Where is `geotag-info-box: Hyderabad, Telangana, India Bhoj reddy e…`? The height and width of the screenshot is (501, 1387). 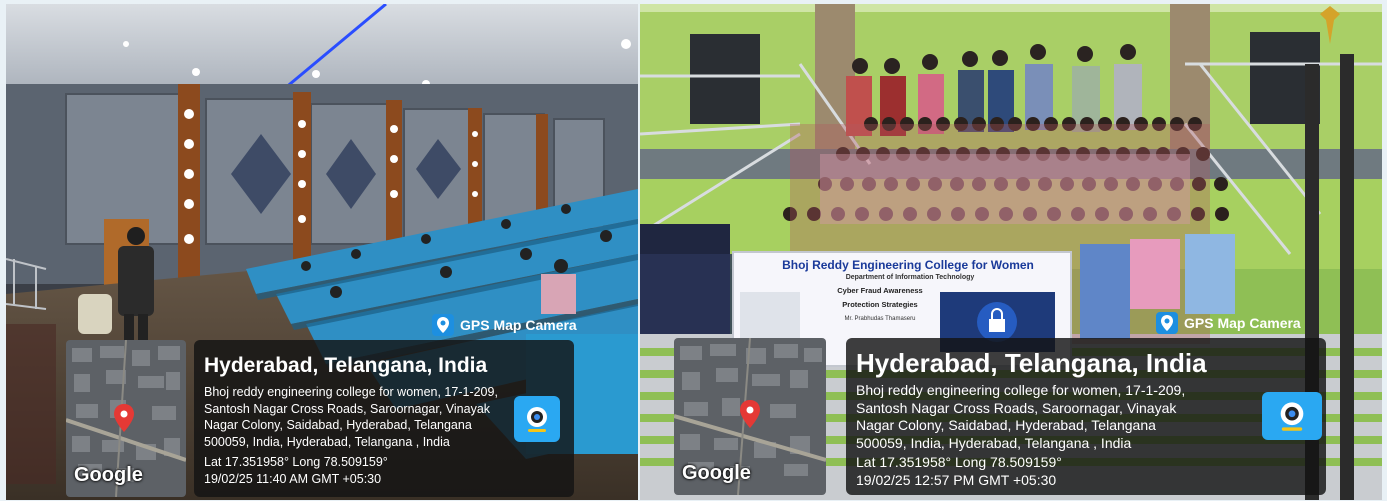 geotag-info-box: Hyderabad, Telangana, India Bhoj reddy e… is located at coordinates (1086, 416).